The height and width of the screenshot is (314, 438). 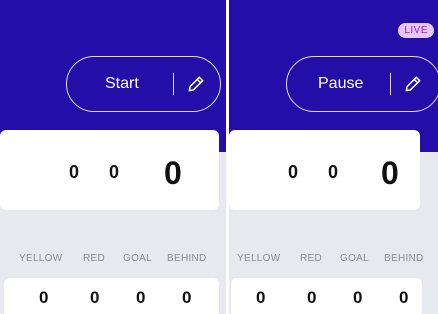 What do you see at coordinates (143, 84) in the screenshot?
I see `start-control: Start` at bounding box center [143, 84].